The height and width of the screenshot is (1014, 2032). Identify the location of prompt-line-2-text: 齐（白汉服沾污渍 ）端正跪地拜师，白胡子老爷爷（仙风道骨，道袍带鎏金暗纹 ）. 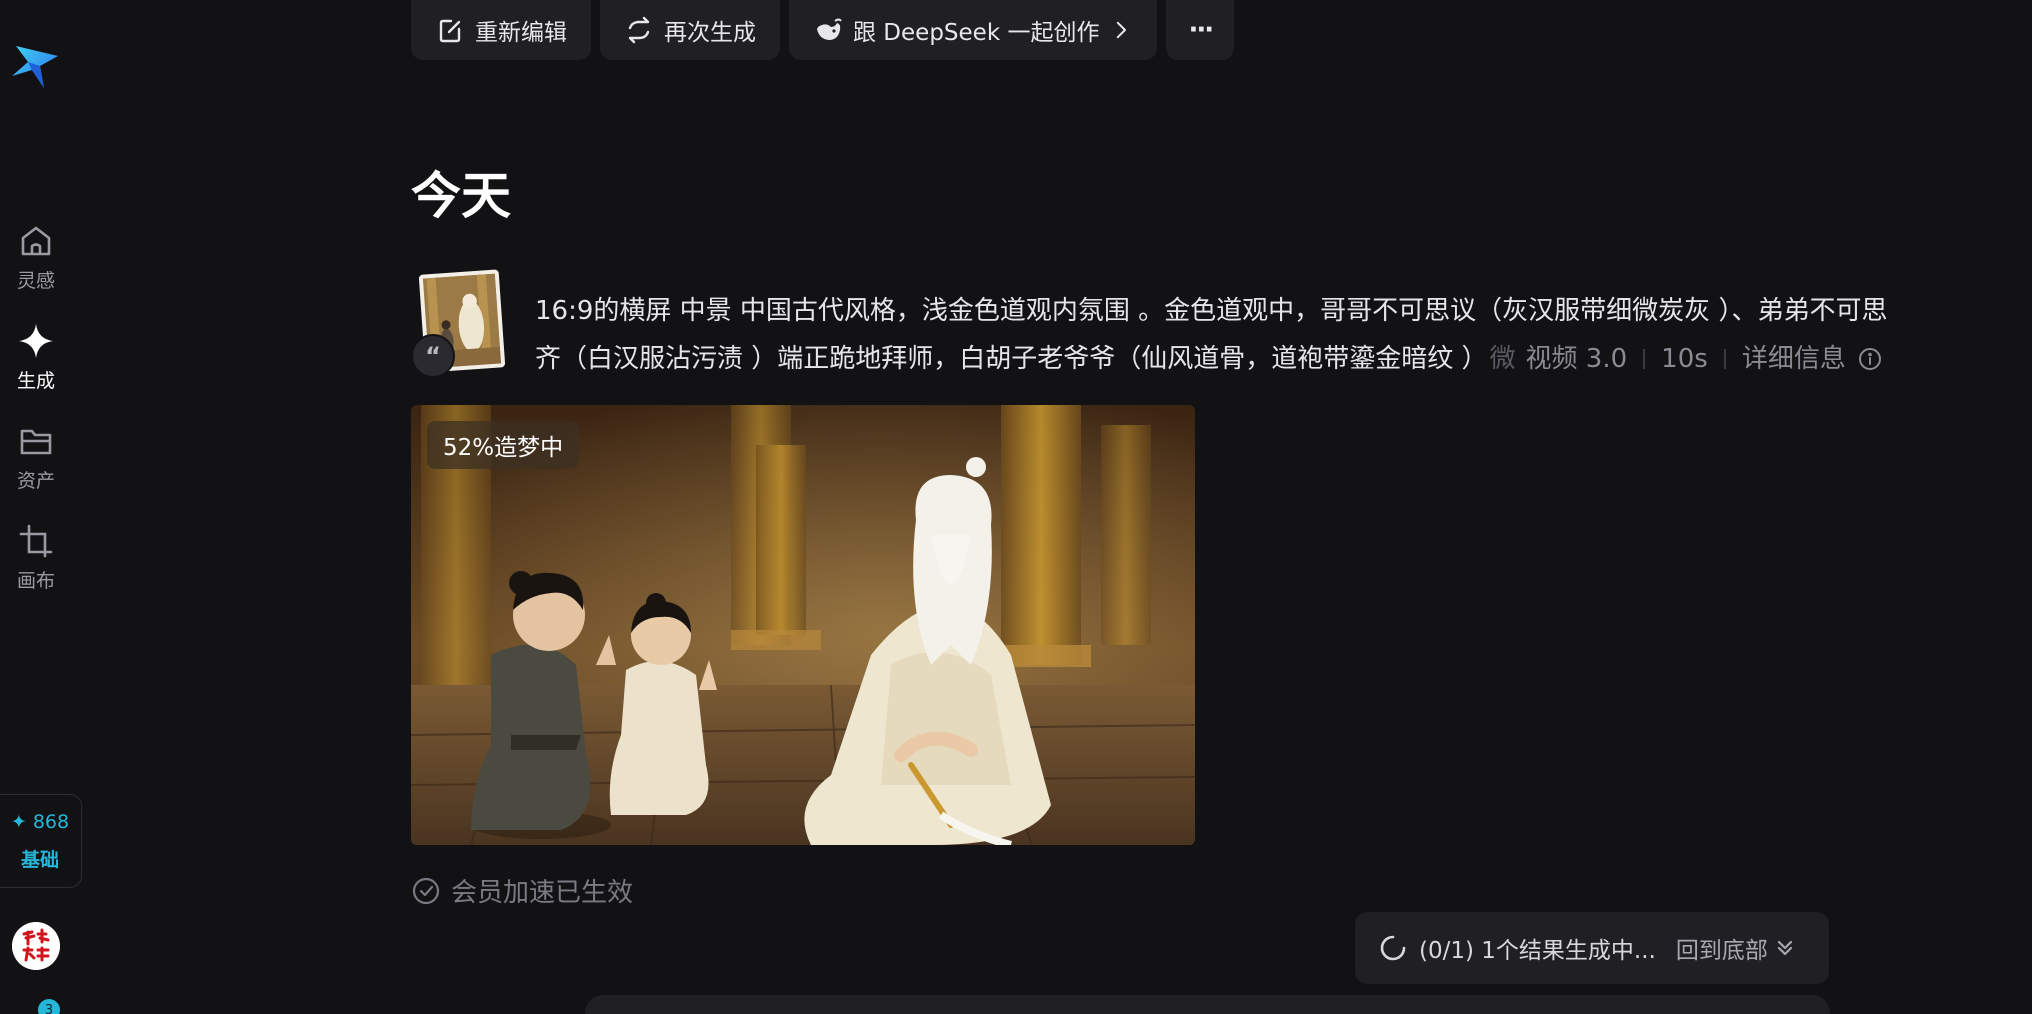
(1011, 359).